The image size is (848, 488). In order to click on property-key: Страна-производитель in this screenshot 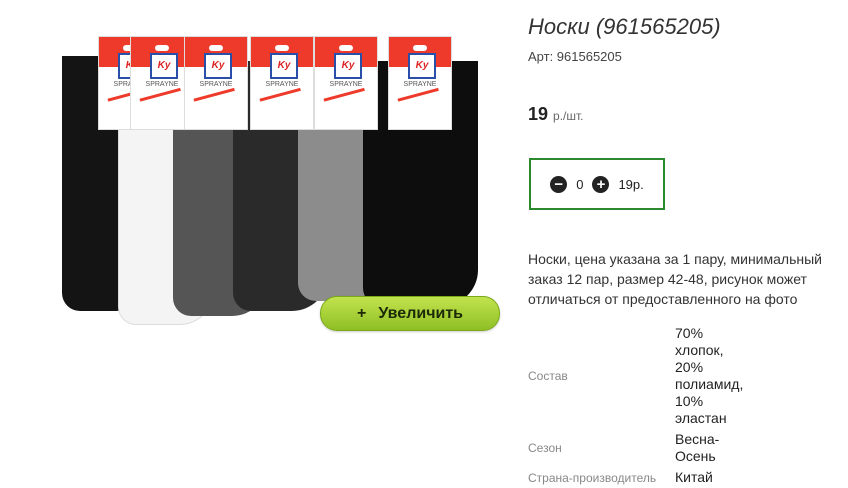, I will do `click(592, 477)`.